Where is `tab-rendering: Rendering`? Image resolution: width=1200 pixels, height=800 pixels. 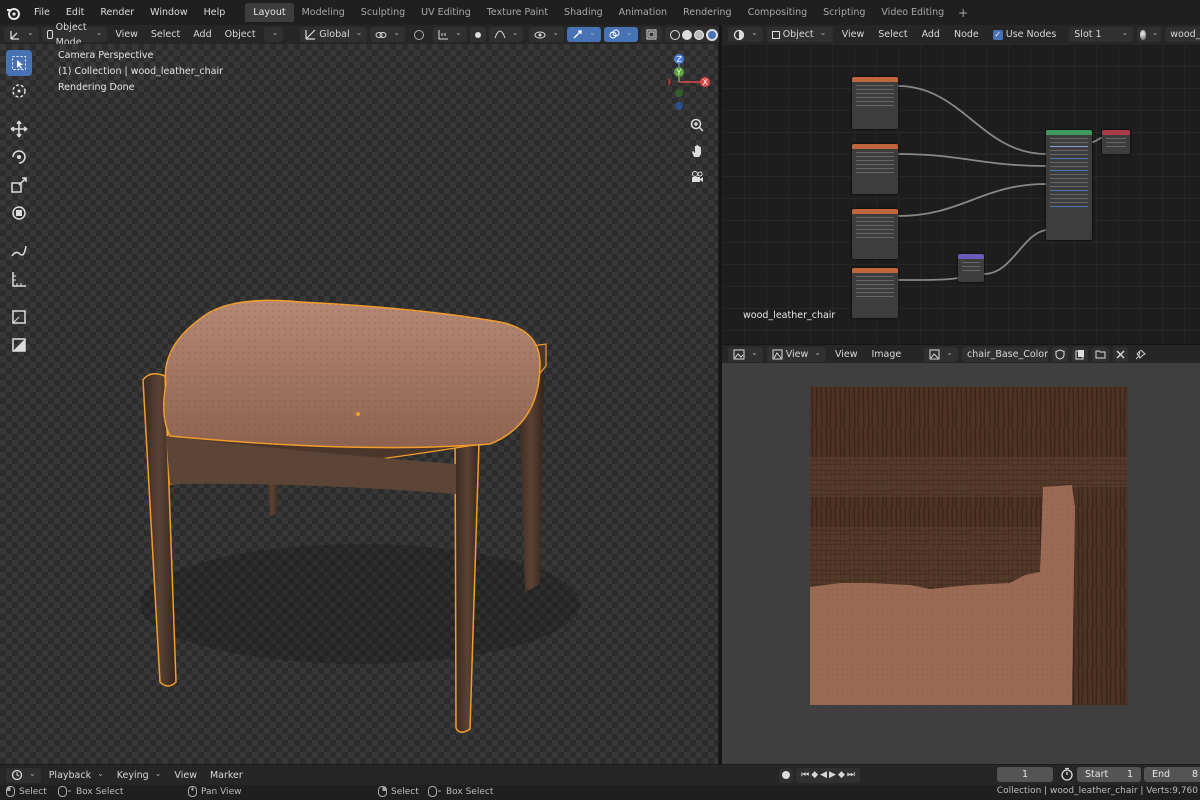 tab-rendering: Rendering is located at coordinates (707, 12).